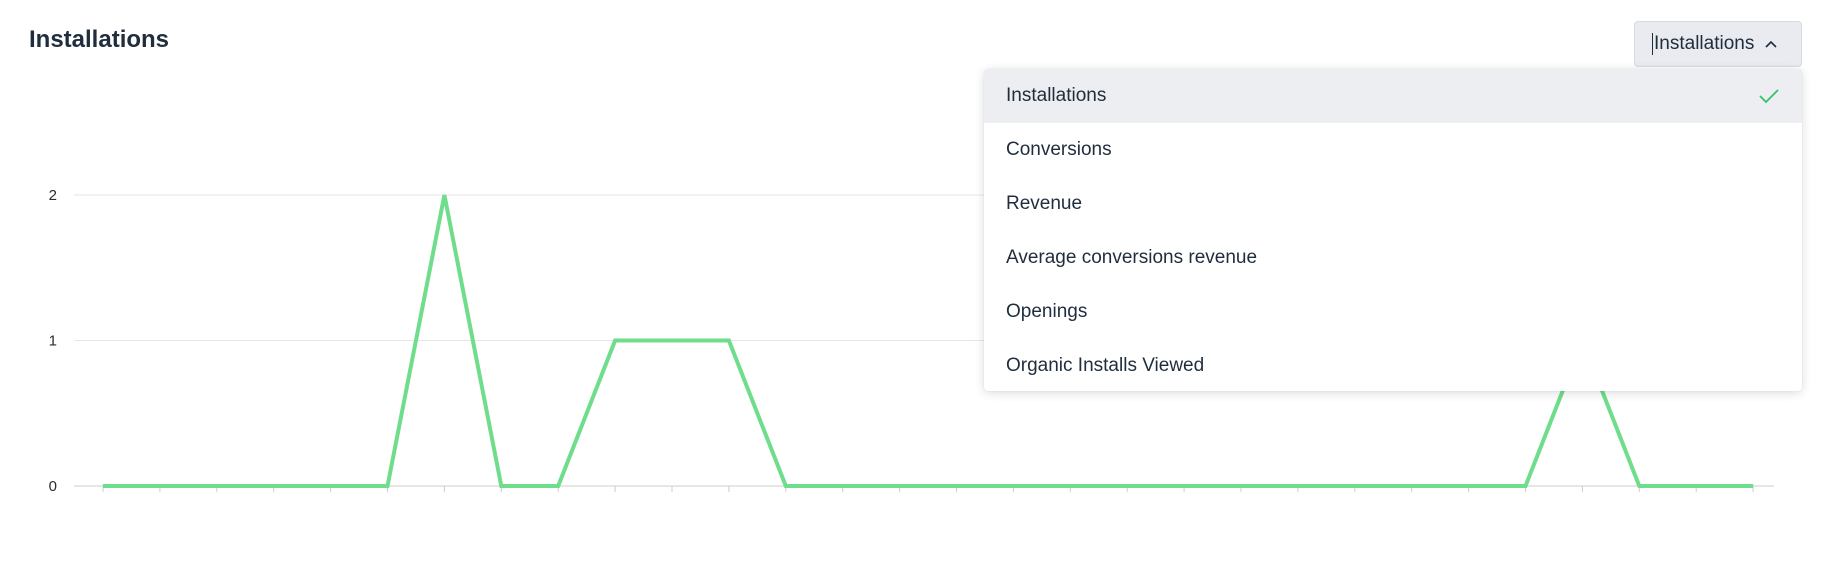 This screenshot has width=1826, height=572. What do you see at coordinates (1393, 150) in the screenshot?
I see `dropdown-option-conversions: Conversions` at bounding box center [1393, 150].